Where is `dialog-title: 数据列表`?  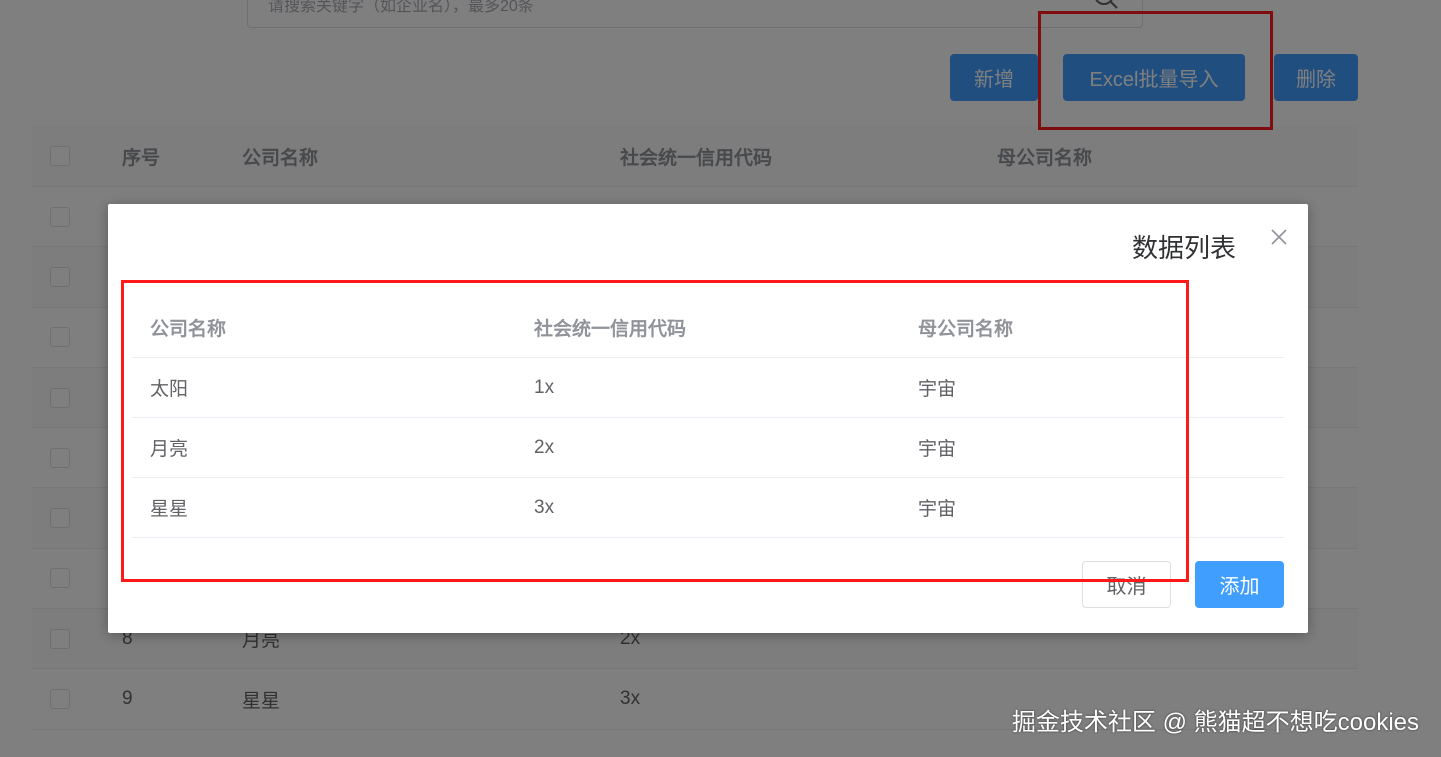
dialog-title: 数据列表 is located at coordinates (1183, 248).